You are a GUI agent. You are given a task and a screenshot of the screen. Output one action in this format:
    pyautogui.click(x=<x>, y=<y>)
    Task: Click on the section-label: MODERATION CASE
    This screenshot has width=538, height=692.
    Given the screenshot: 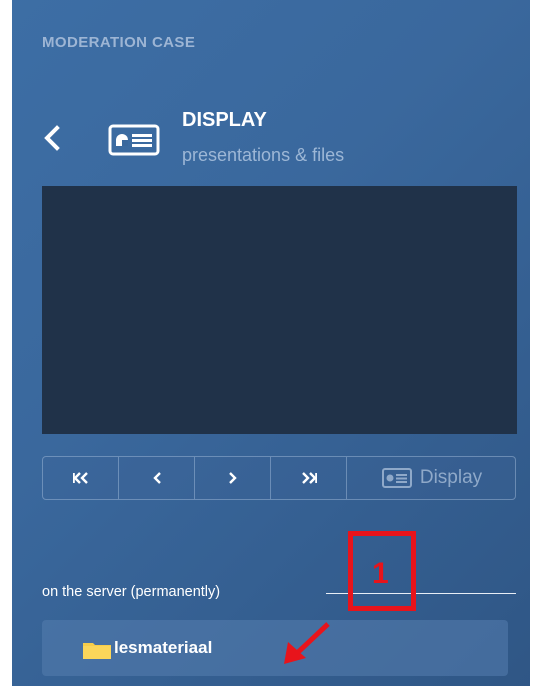 What is the action you would take?
    pyautogui.click(x=119, y=42)
    